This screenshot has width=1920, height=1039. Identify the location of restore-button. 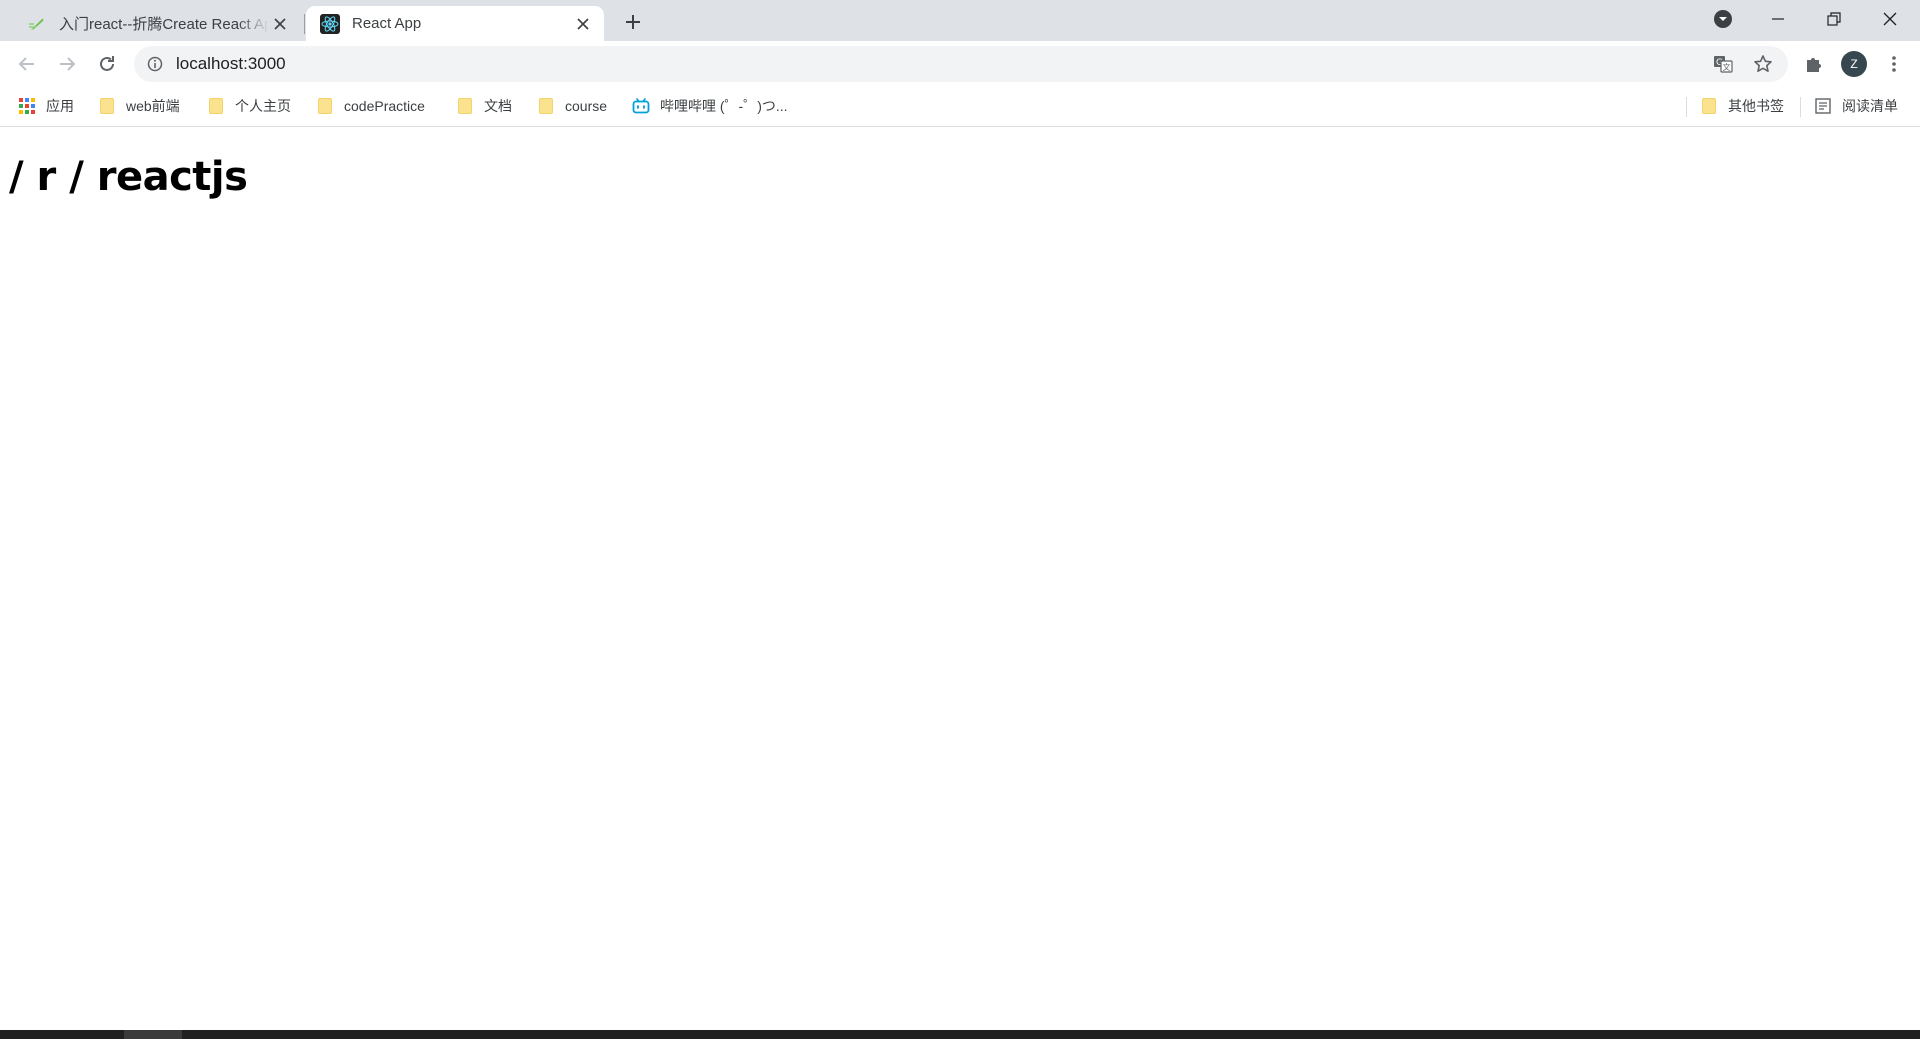
(1834, 19).